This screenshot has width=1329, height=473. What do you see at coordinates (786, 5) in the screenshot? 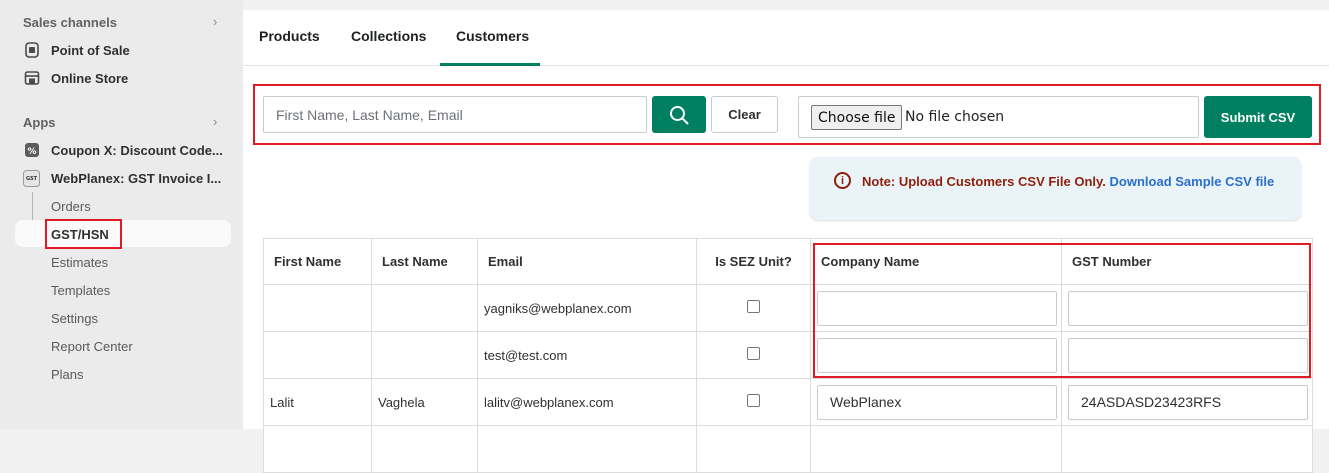
I see `top-strip` at bounding box center [786, 5].